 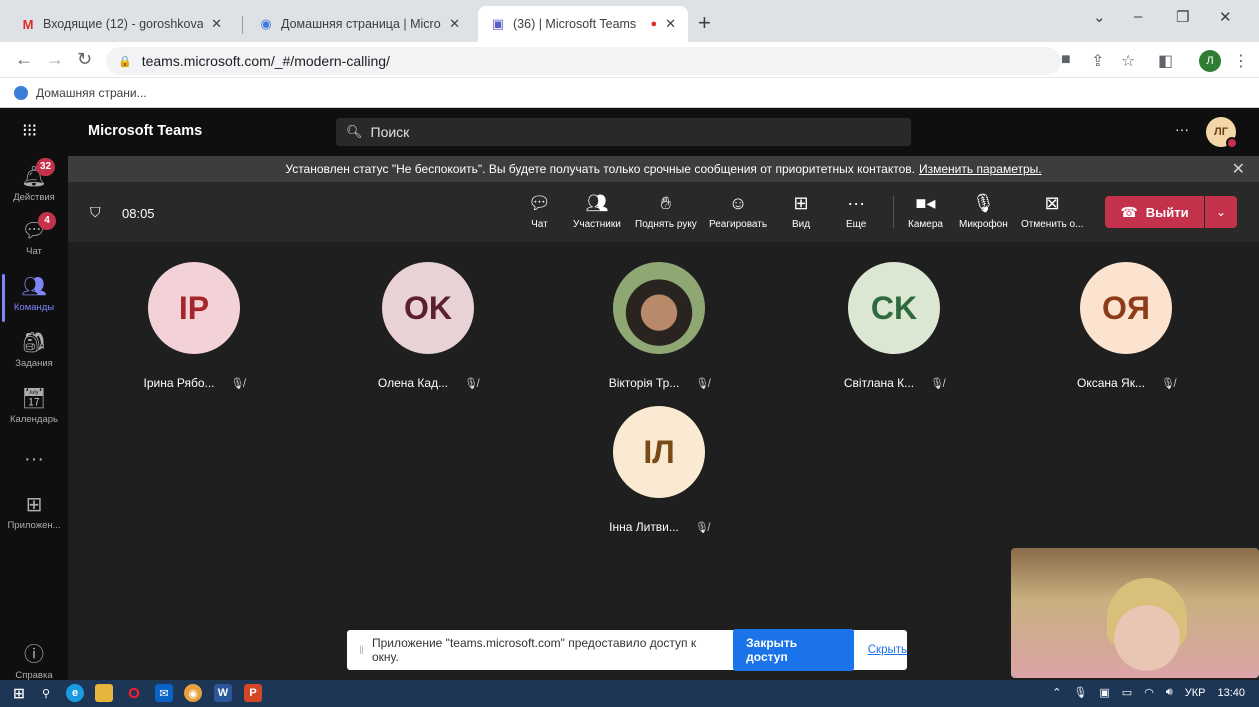 What do you see at coordinates (1138, 16) in the screenshot?
I see `minimize-icon: –` at bounding box center [1138, 16].